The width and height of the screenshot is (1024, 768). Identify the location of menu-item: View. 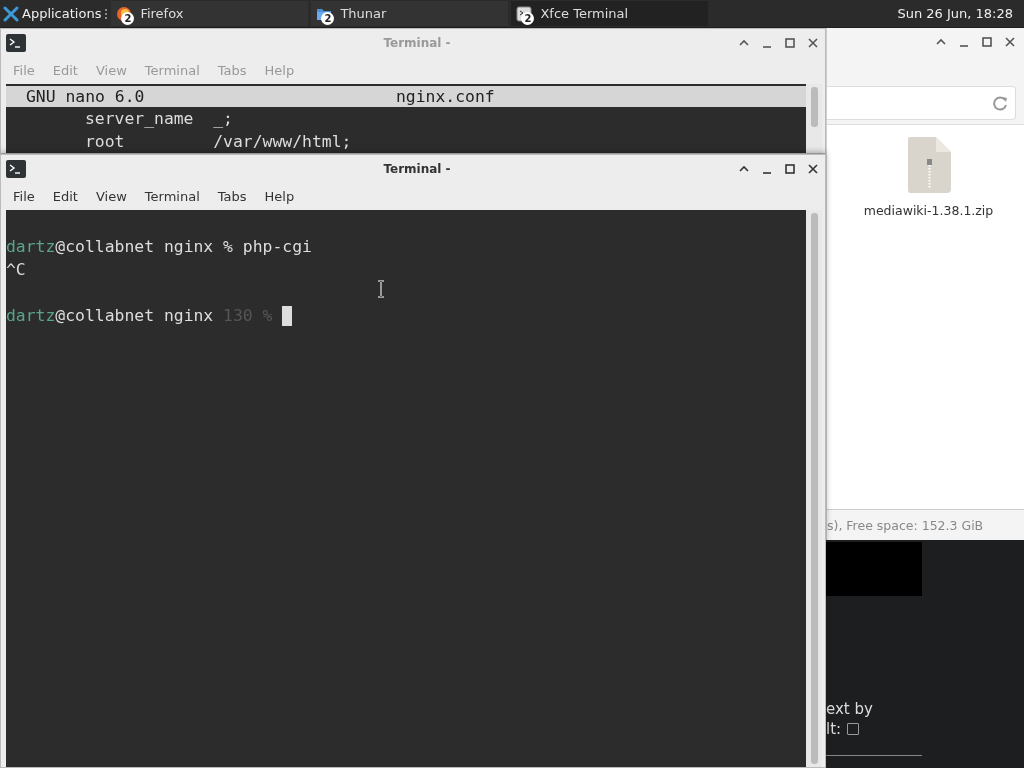
(111, 196).